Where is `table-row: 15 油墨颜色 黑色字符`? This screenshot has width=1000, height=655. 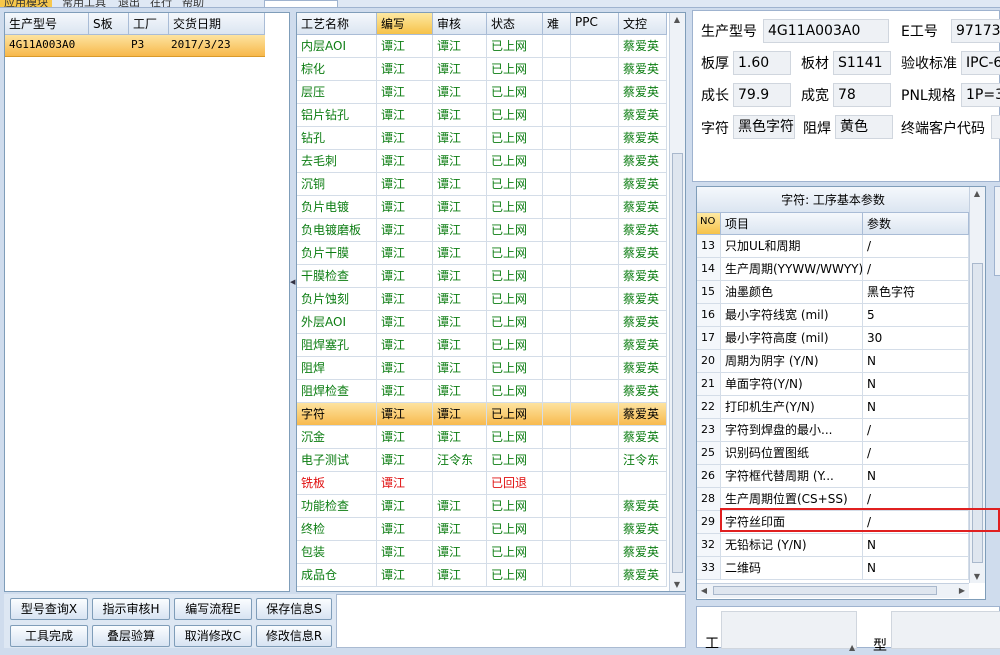
table-row: 15 油墨颜色 黑色字符 is located at coordinates (833, 292).